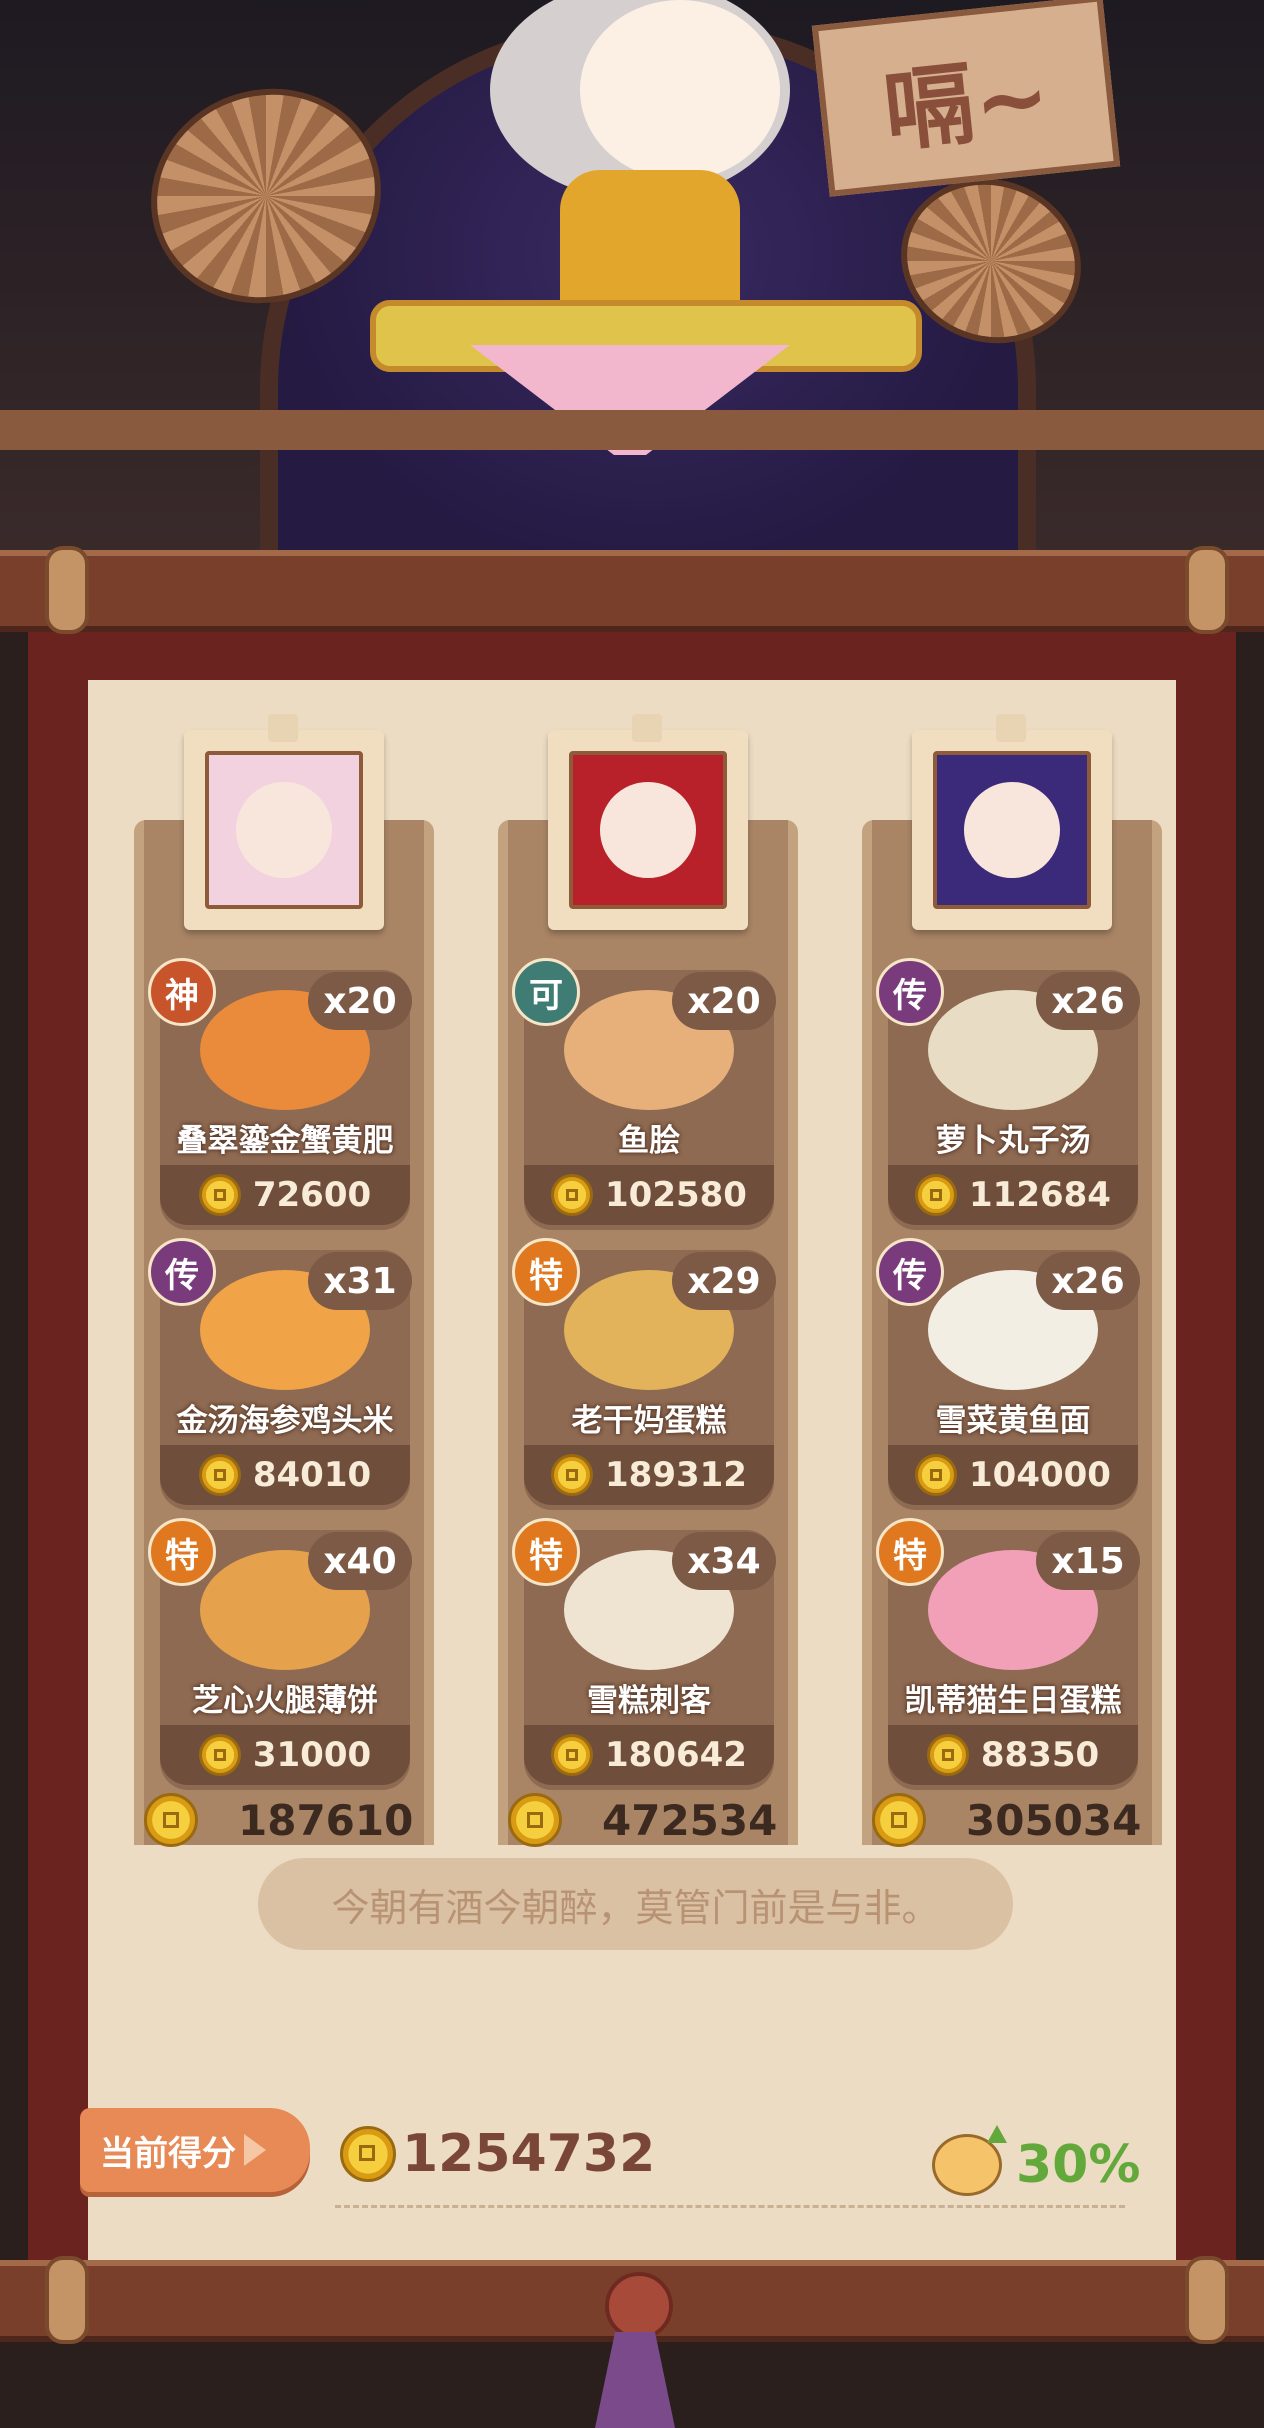 The width and height of the screenshot is (1264, 2428). I want to click on dish-price: 72600, so click(285, 1195).